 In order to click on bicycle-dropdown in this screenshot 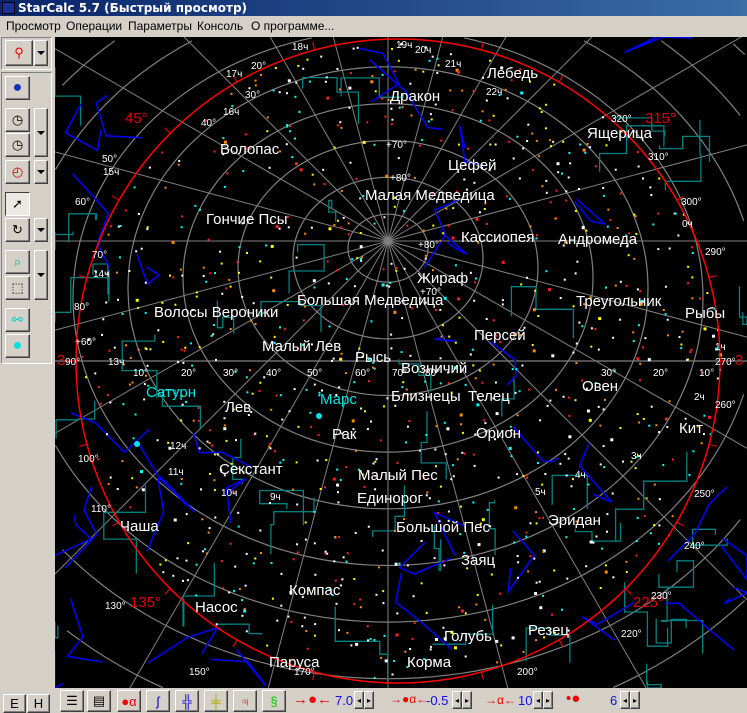, I will do `click(41, 53)`.